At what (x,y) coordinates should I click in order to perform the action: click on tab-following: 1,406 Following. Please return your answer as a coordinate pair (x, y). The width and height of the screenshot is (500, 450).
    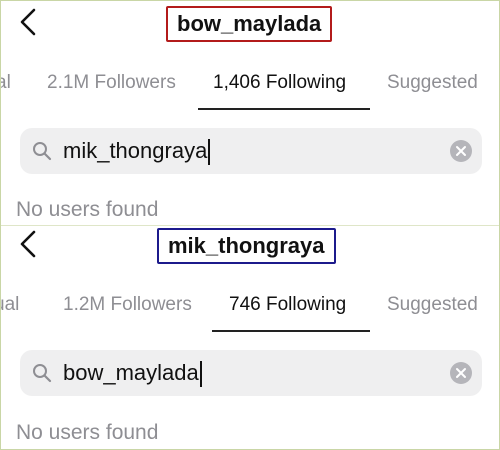
    Looking at the image, I should click on (279, 83).